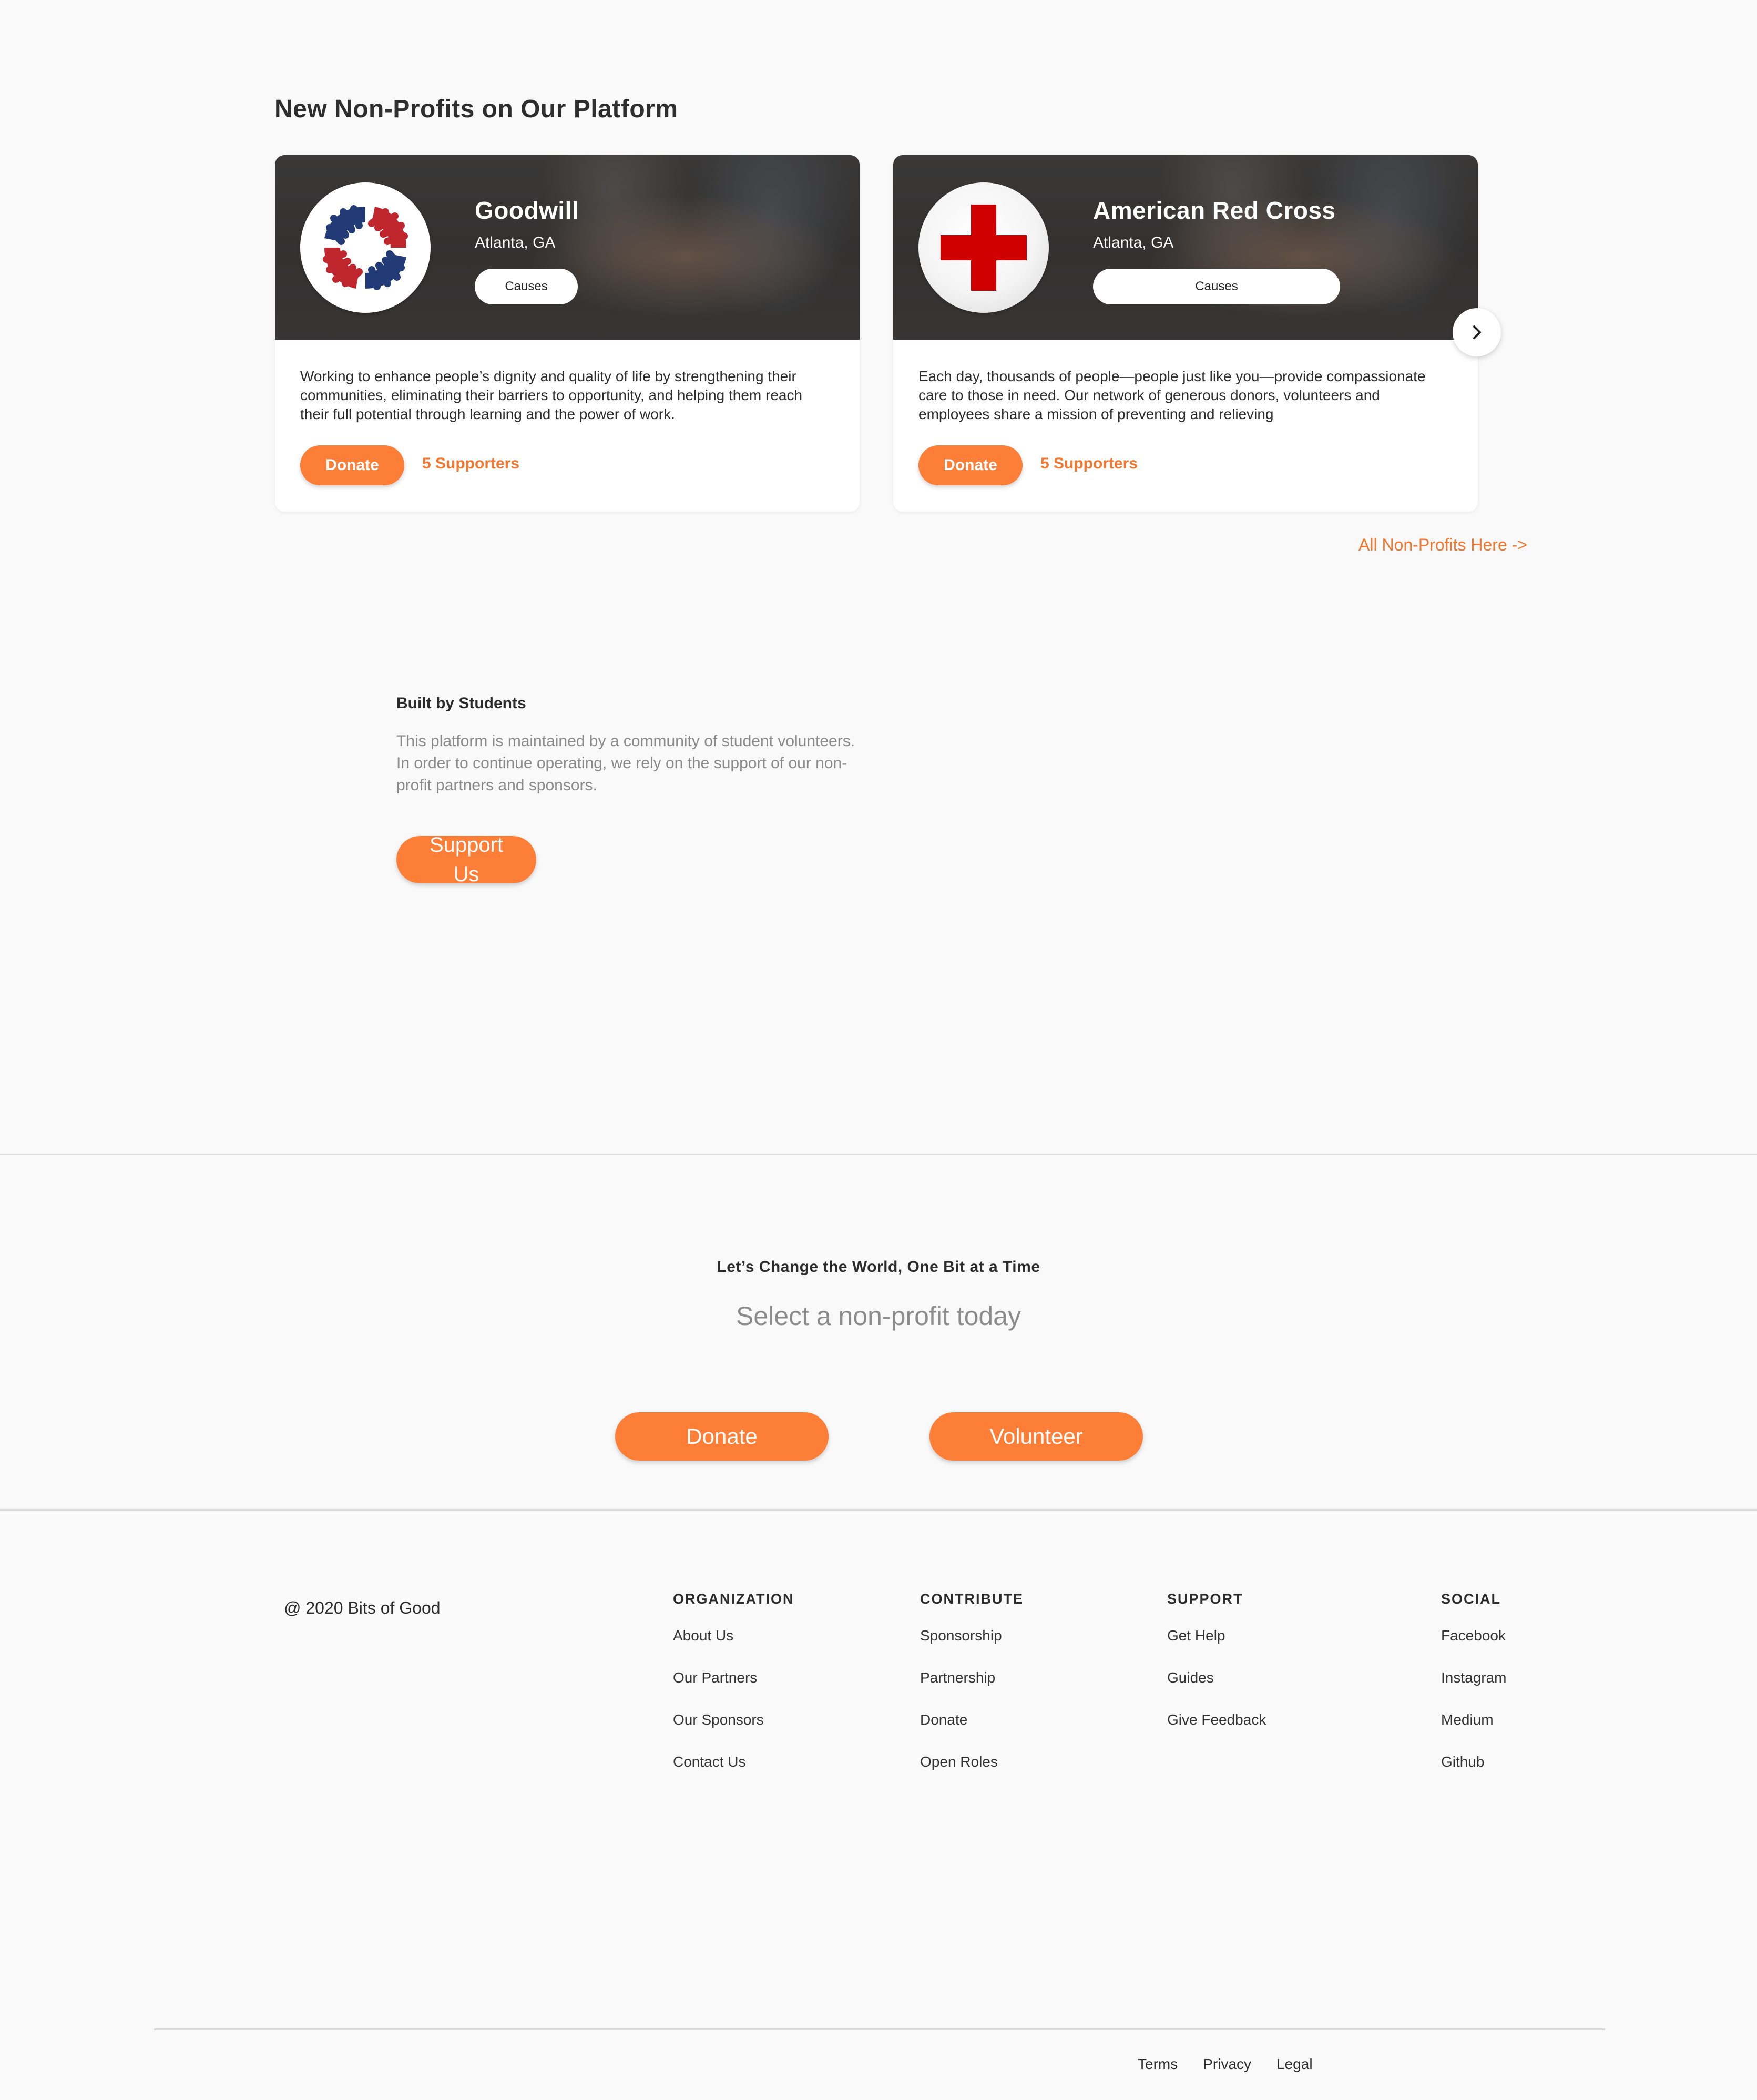 This screenshot has width=1757, height=2100. What do you see at coordinates (972, 1733) in the screenshot?
I see `footer-link: Donate` at bounding box center [972, 1733].